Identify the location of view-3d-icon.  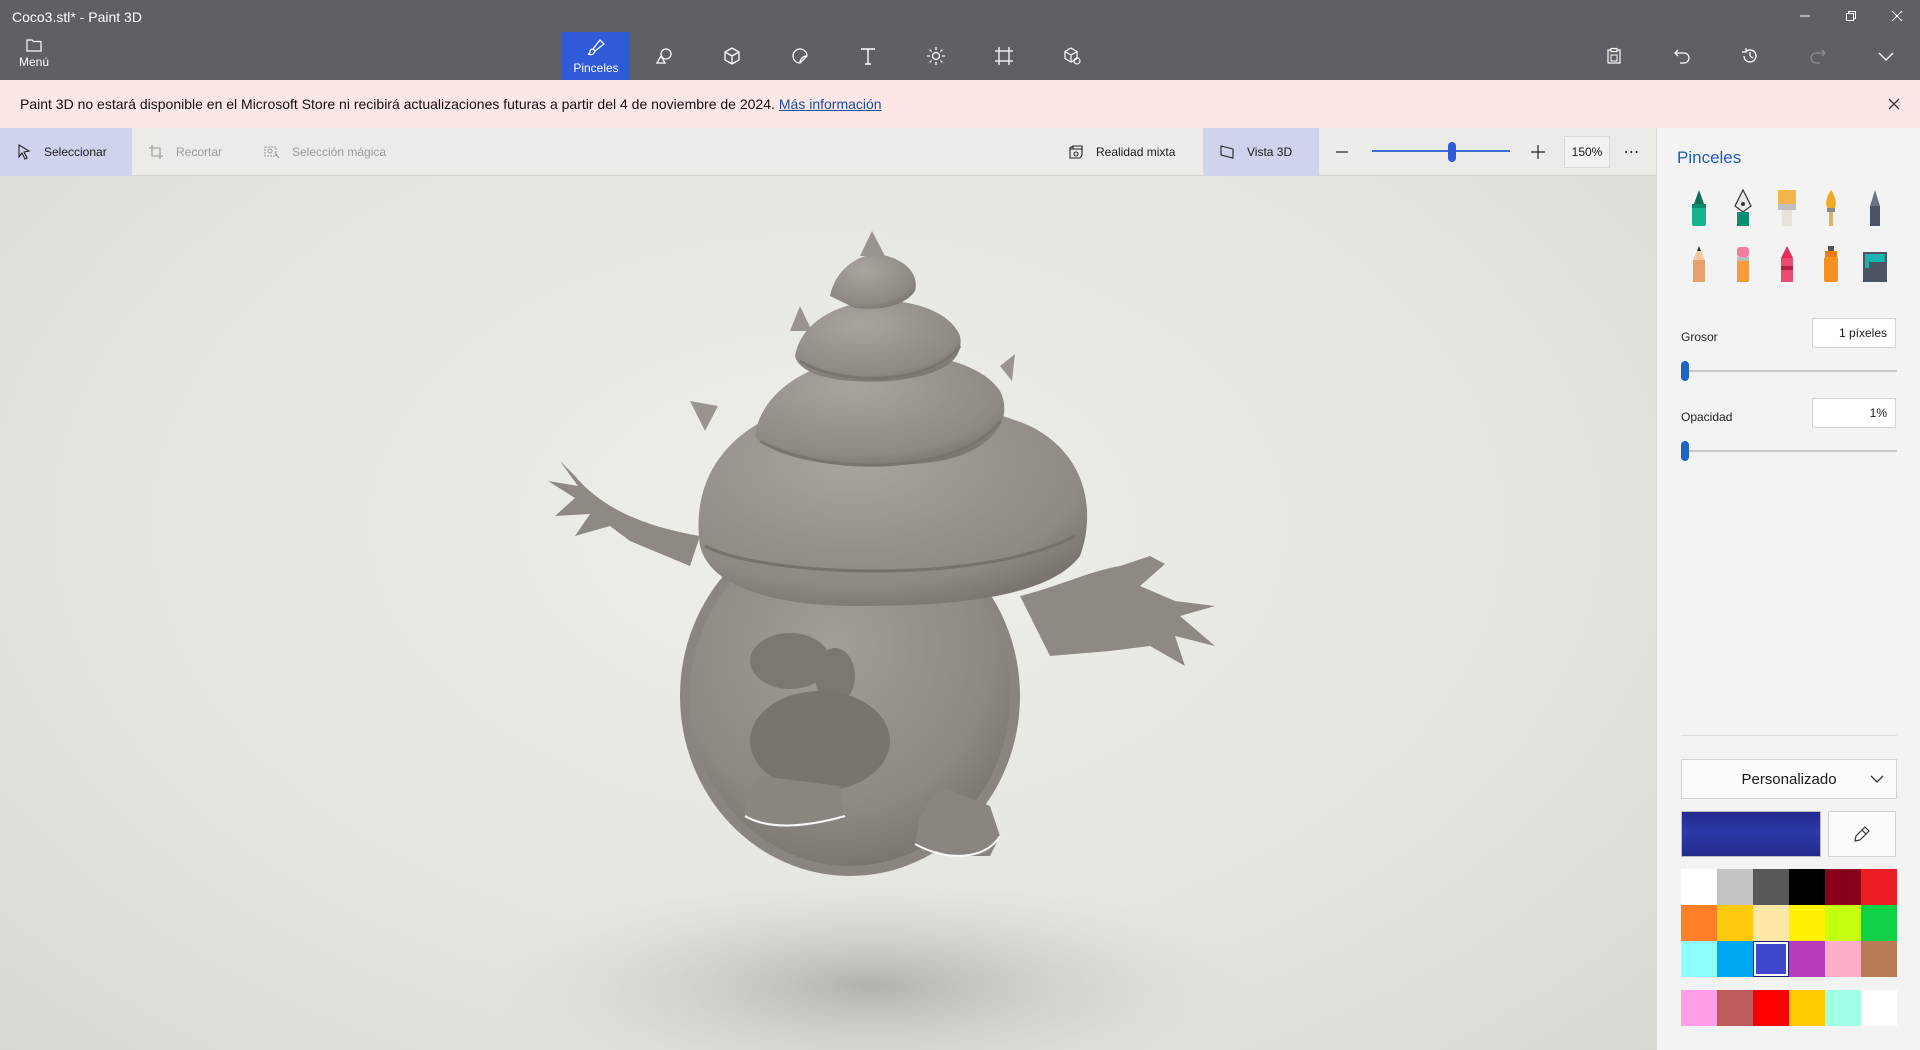
(1227, 152).